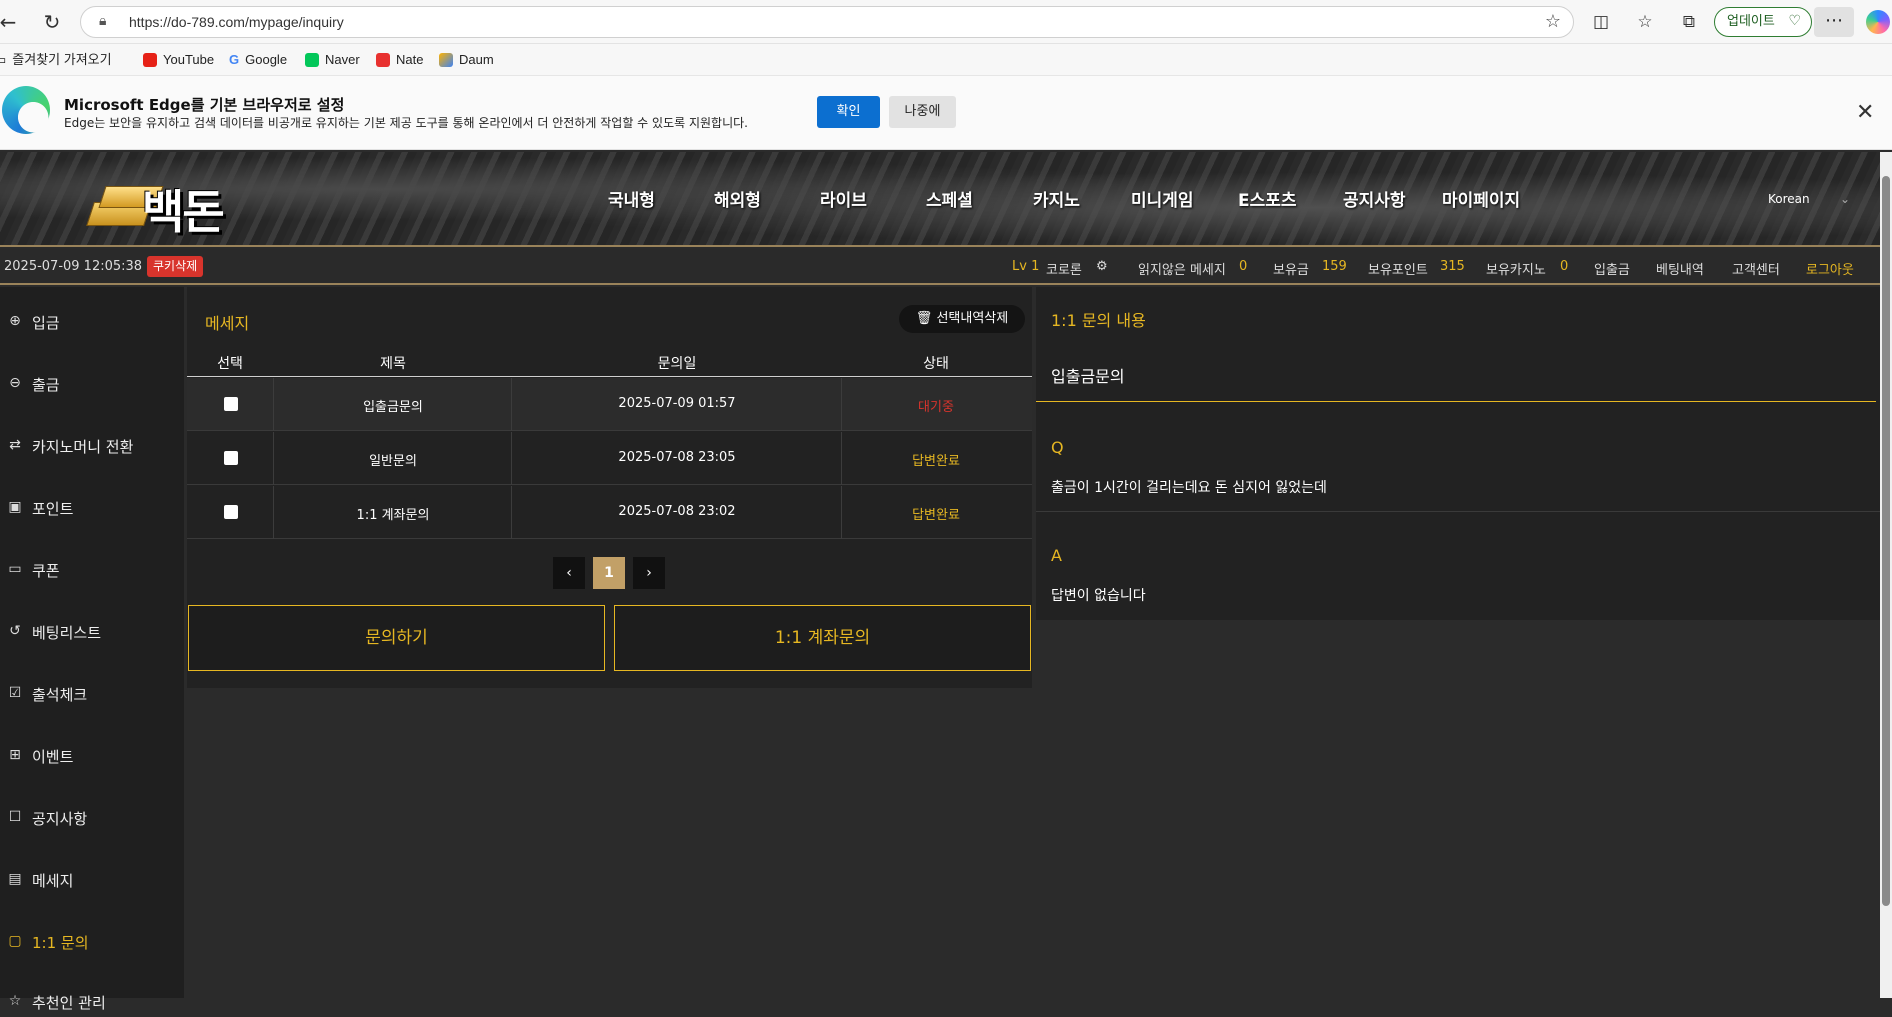 This screenshot has height=1017, width=1892. I want to click on bookmark-label: Nate, so click(410, 59).